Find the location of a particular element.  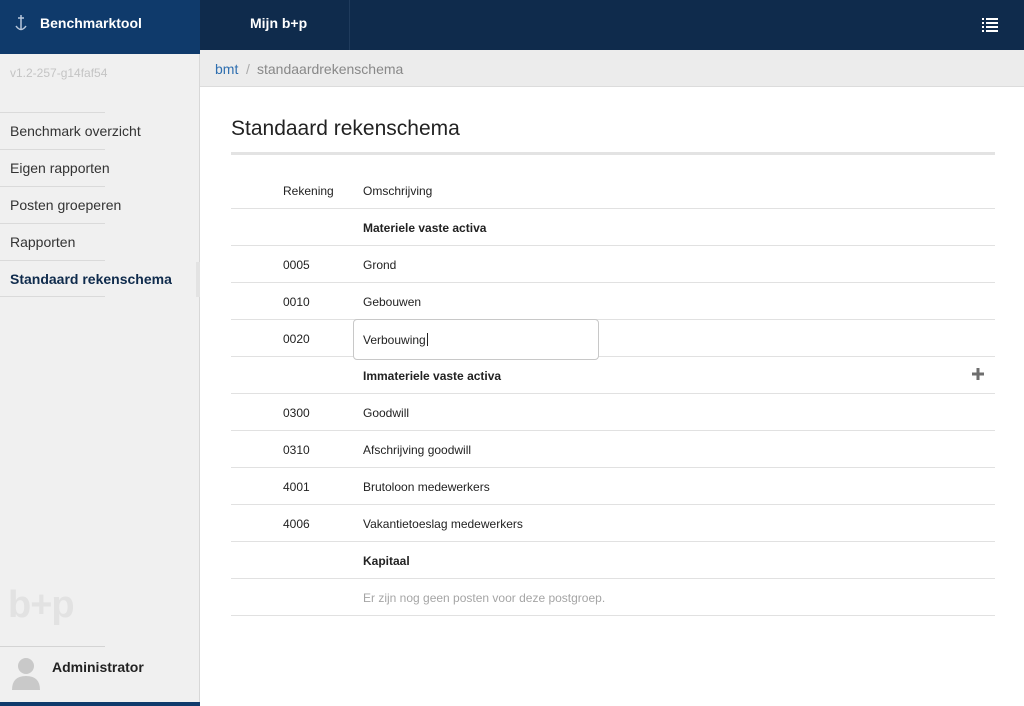

app-title: Benchmarktool is located at coordinates (91, 23).